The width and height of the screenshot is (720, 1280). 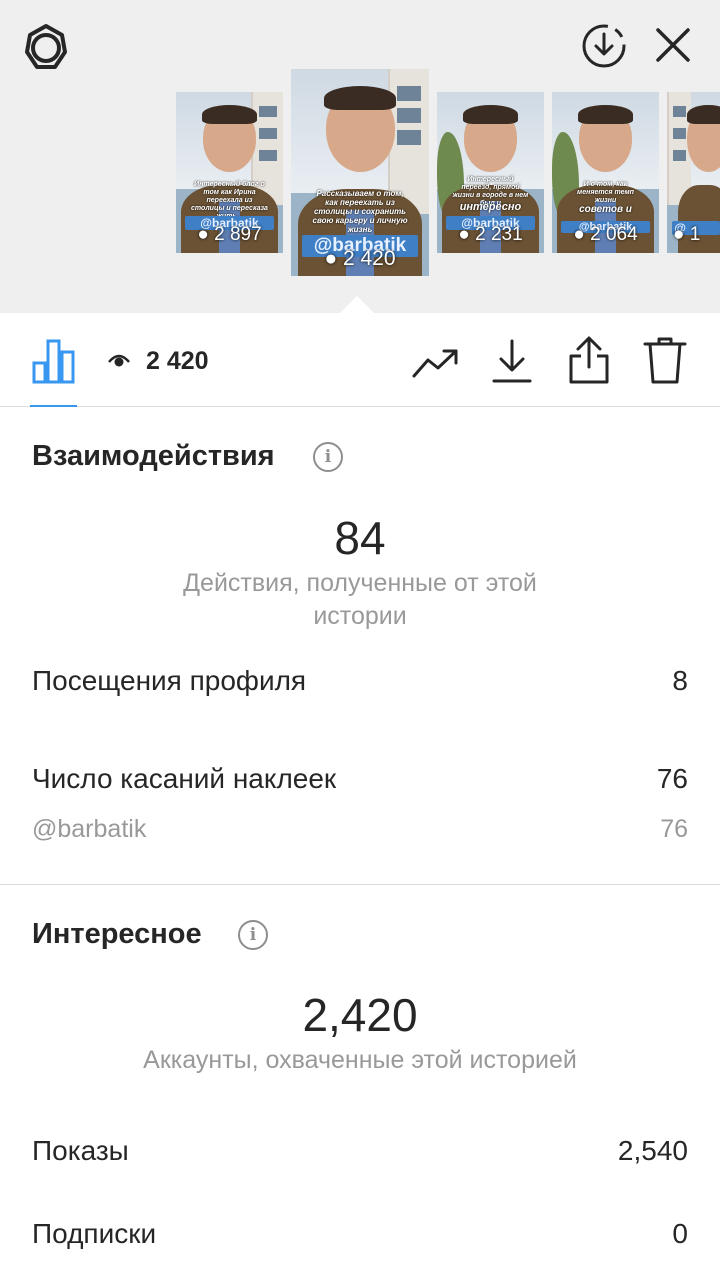 What do you see at coordinates (229, 235) in the screenshot?
I see `story-views: ● 2 897` at bounding box center [229, 235].